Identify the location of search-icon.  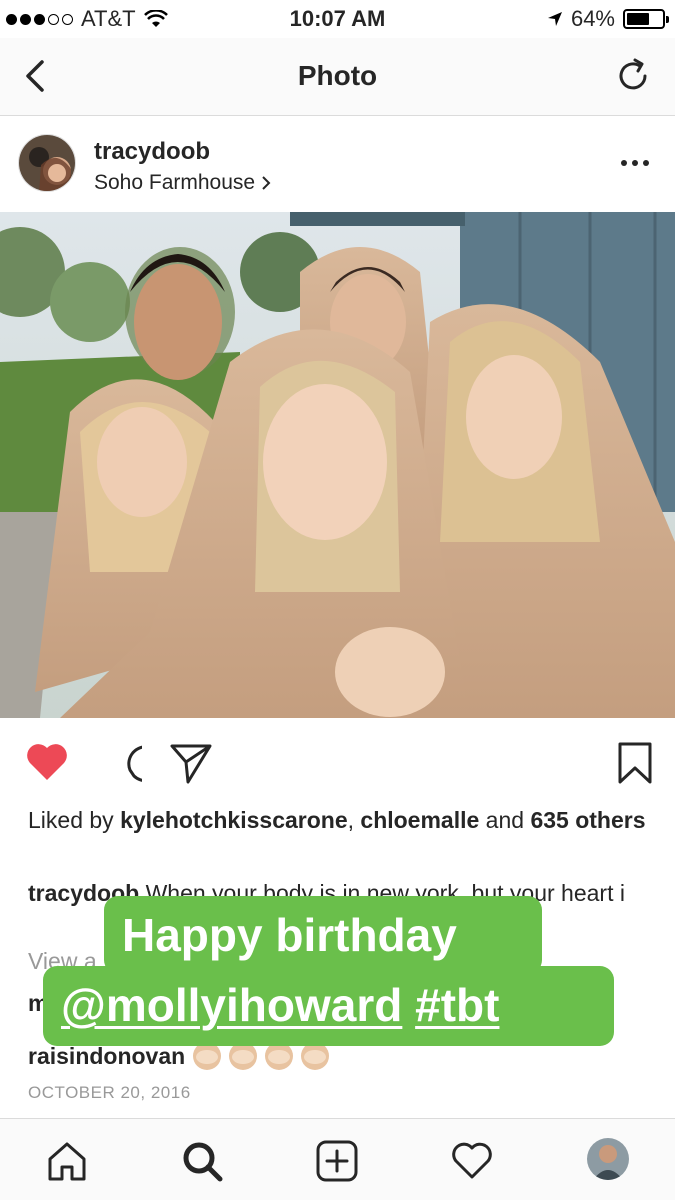
(202, 1161).